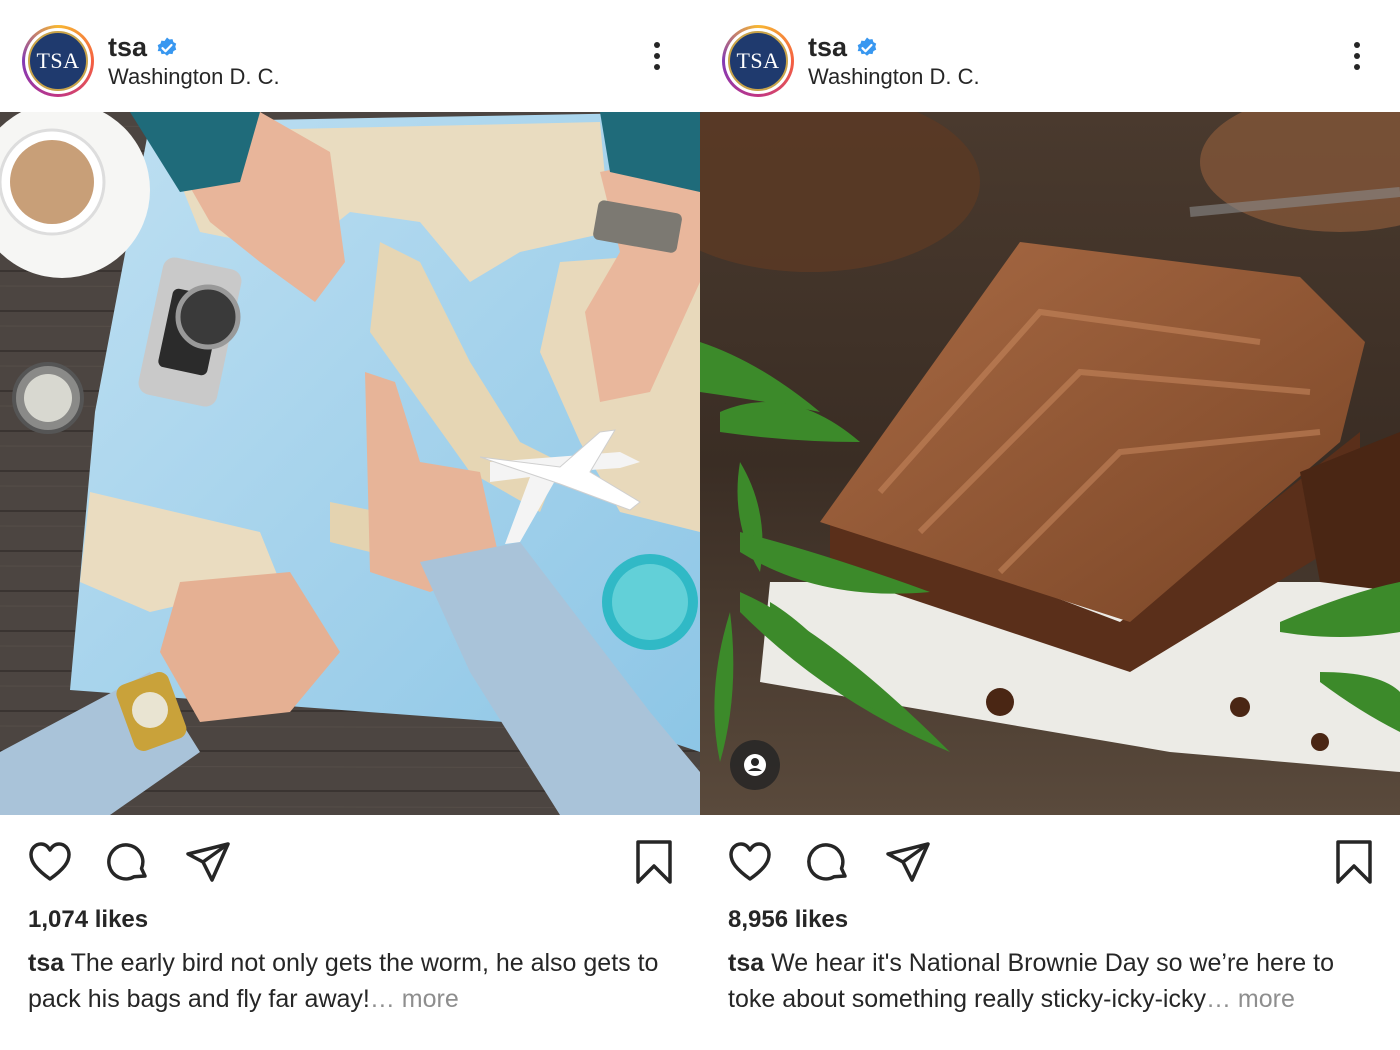  Describe the element at coordinates (755, 765) in the screenshot. I see `user-tag-icon` at that location.